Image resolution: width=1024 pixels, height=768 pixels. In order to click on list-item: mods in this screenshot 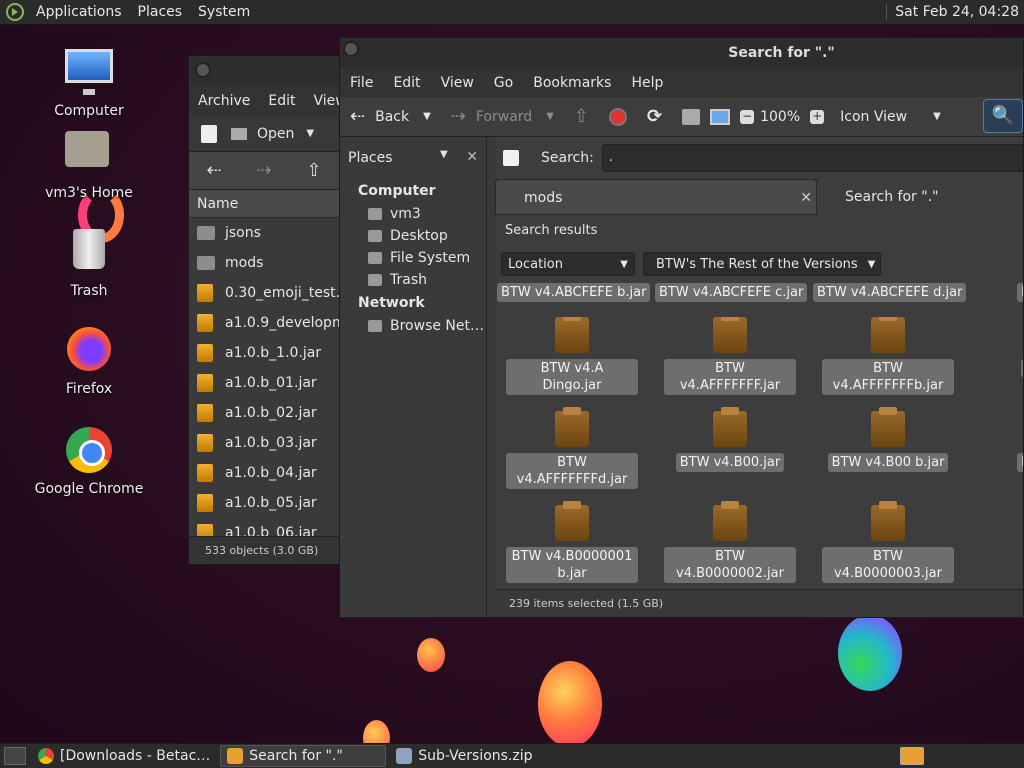, I will do `click(268, 263)`.